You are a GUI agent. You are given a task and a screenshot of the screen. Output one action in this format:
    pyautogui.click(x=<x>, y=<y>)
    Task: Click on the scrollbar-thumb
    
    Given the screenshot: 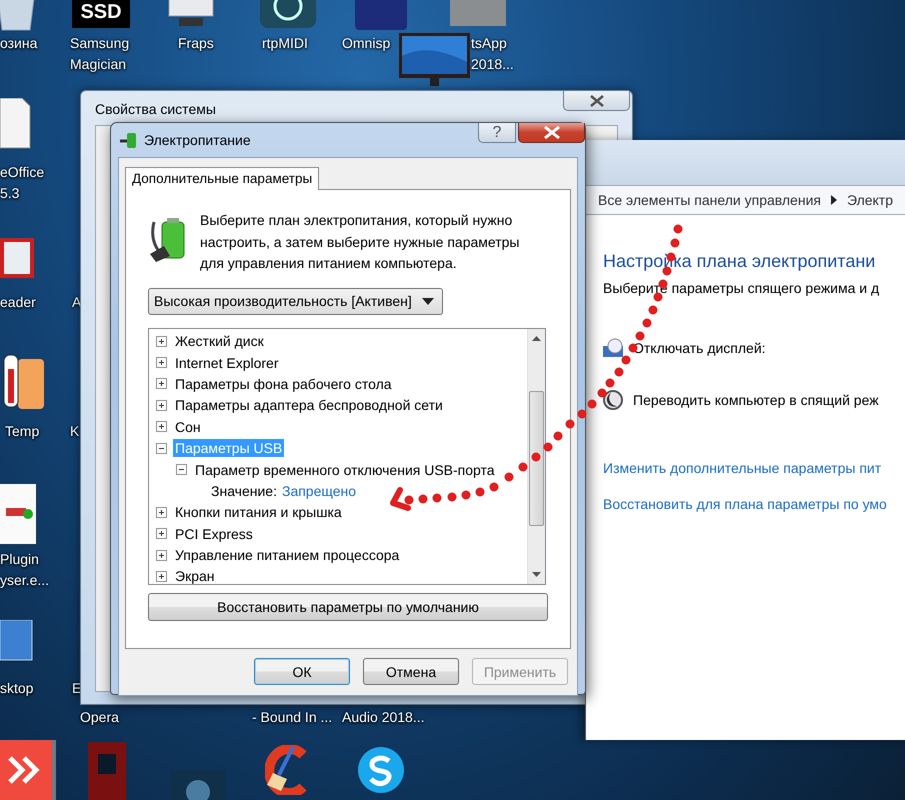 What is the action you would take?
    pyautogui.click(x=536, y=458)
    